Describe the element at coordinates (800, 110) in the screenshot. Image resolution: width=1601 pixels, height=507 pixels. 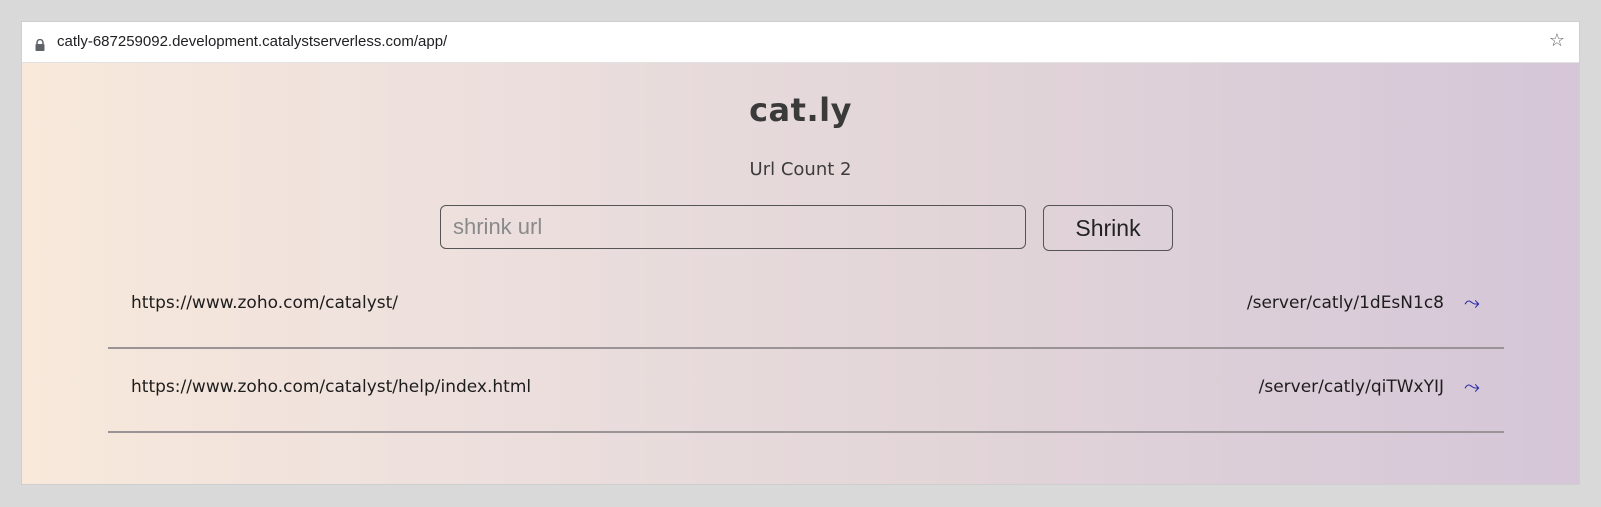
I see `app-title: cat.ly` at that location.